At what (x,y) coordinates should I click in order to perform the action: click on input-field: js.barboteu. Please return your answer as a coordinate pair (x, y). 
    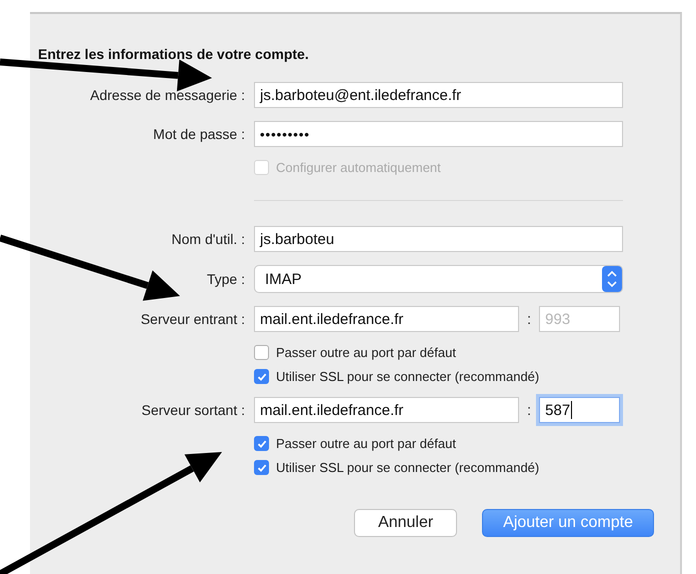
    Looking at the image, I should click on (438, 239).